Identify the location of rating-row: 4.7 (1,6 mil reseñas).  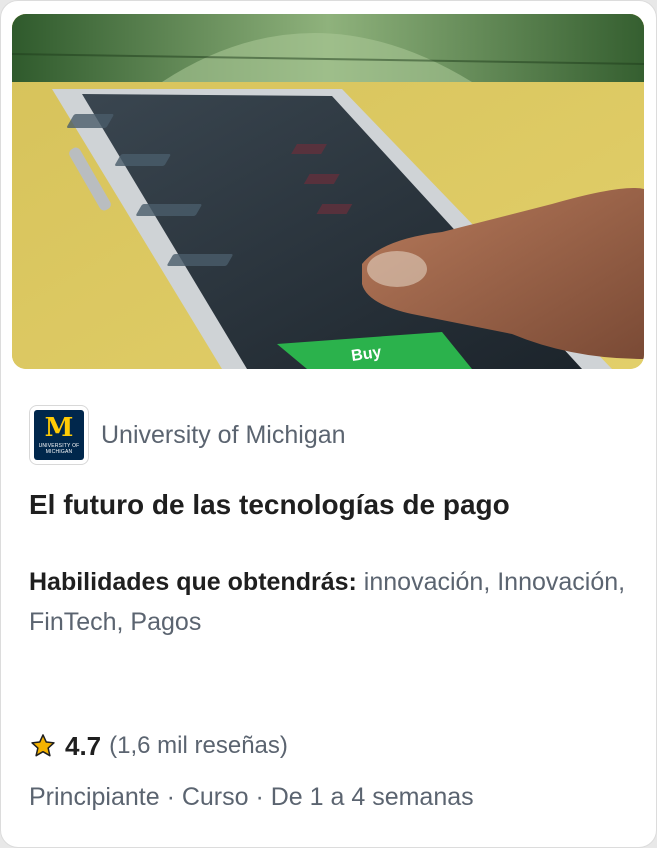
(158, 746).